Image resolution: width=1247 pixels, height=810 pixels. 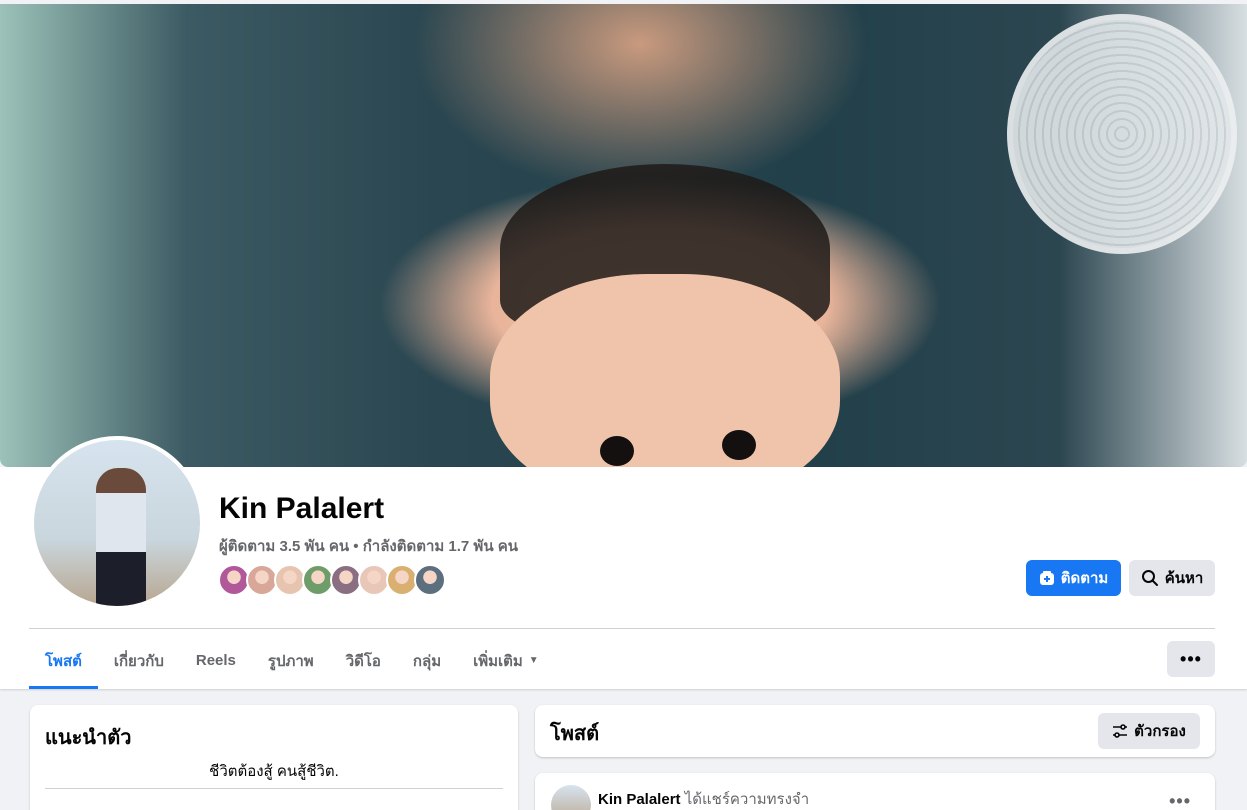 I want to click on tab-reels: Reels, so click(x=216, y=660).